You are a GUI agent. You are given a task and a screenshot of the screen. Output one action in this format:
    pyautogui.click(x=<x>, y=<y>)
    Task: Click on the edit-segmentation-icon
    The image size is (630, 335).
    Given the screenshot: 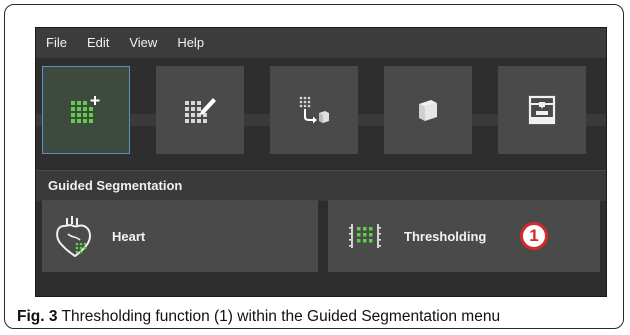 What is the action you would take?
    pyautogui.click(x=200, y=110)
    